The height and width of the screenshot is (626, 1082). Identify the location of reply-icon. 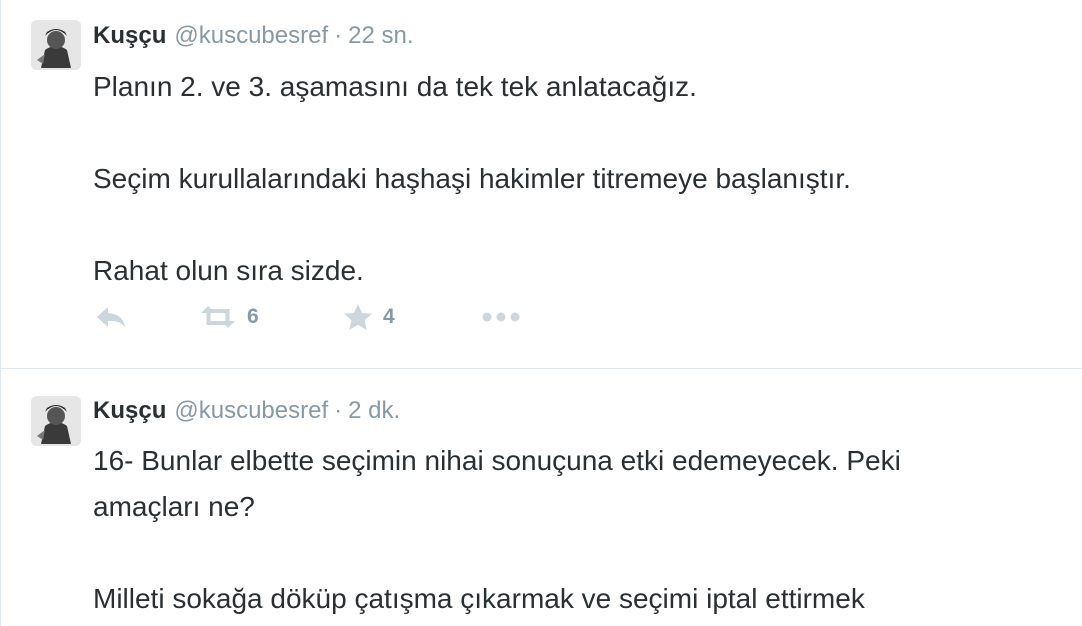
(111, 317).